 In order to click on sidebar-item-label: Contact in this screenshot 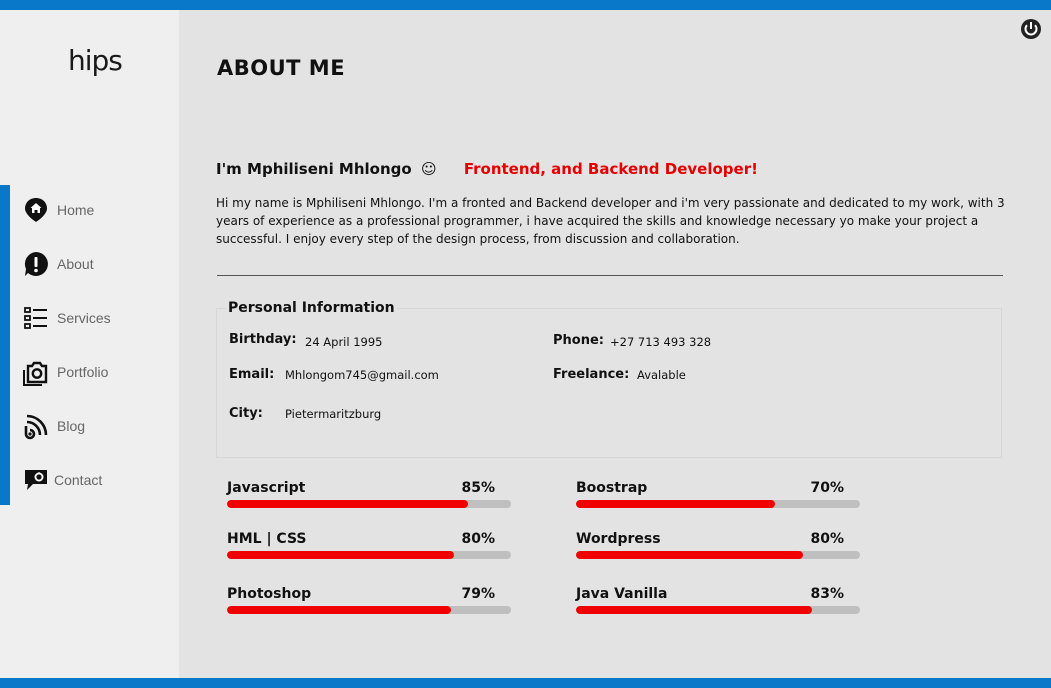, I will do `click(78, 480)`.